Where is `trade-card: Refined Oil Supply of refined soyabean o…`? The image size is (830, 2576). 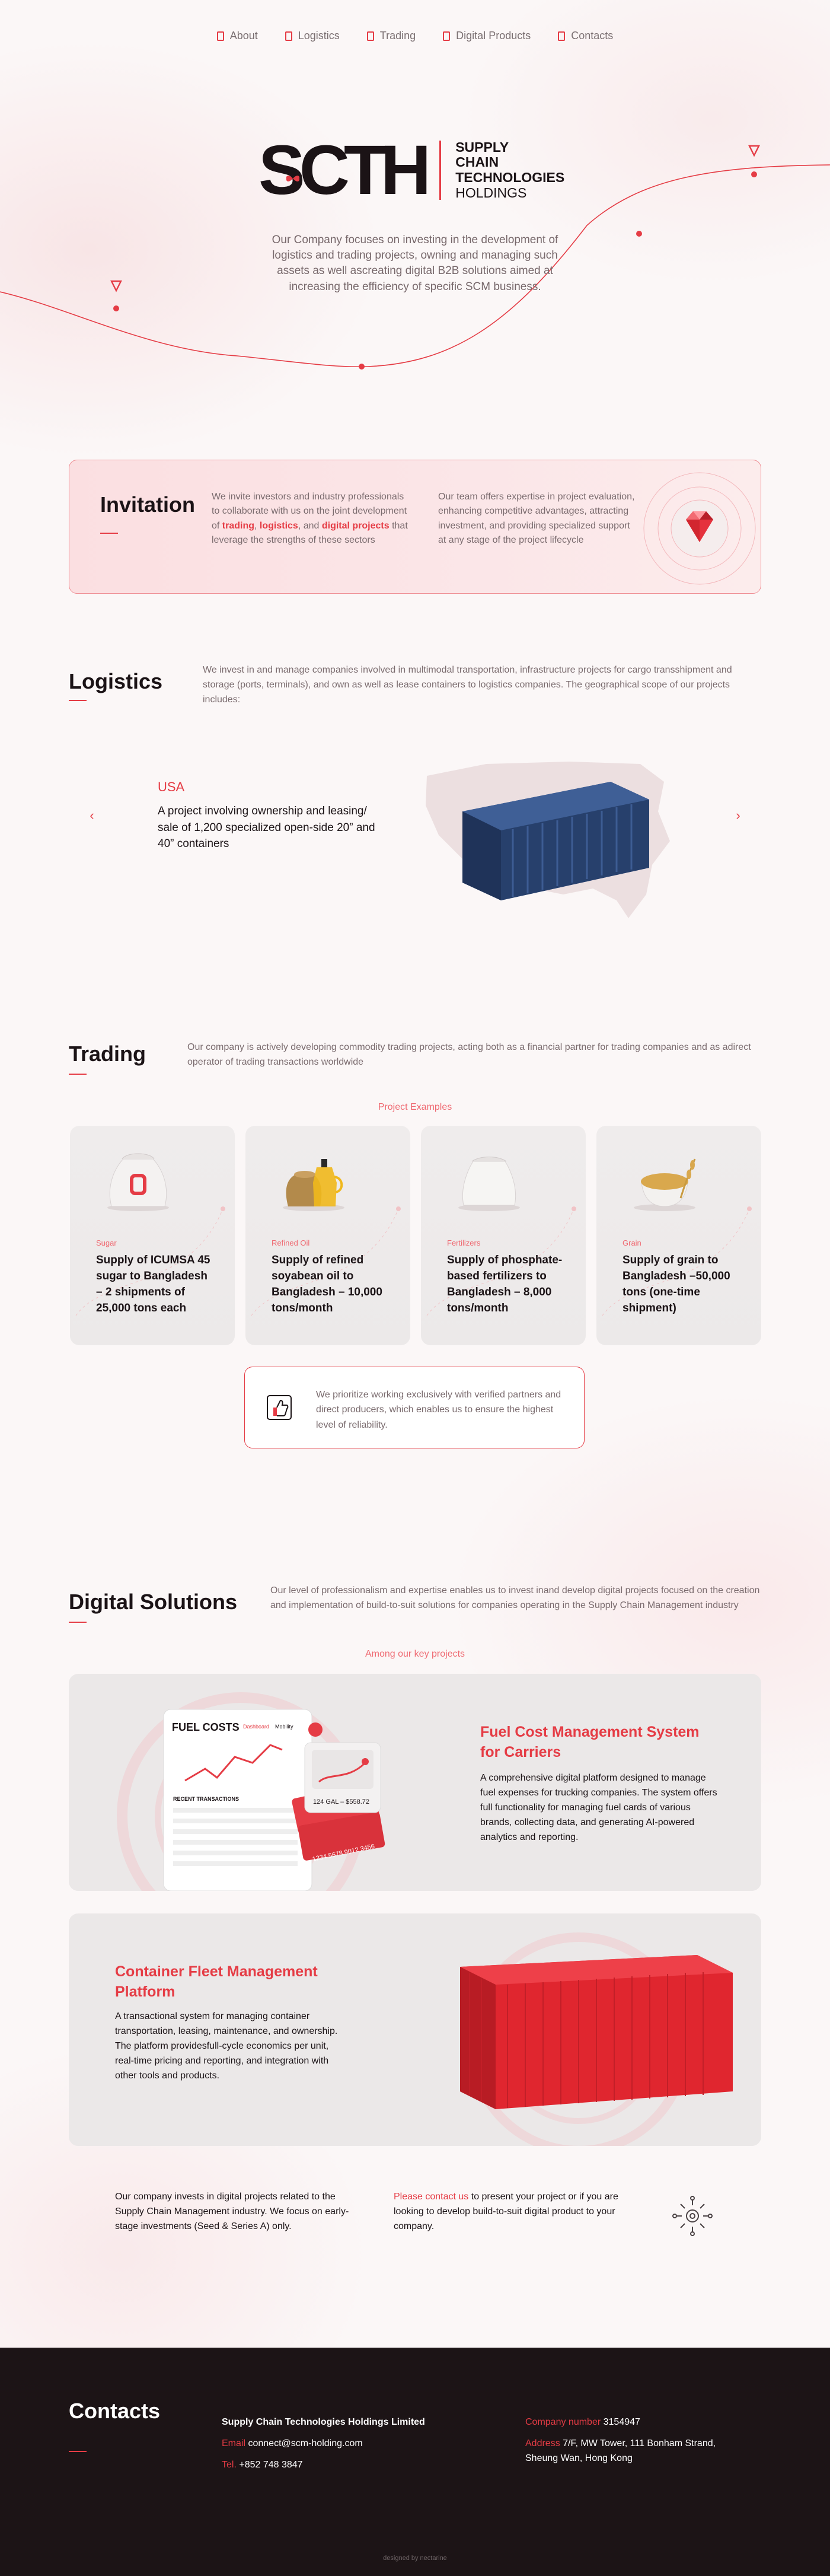
trade-card: Refined Oil Supply of refined soyabean o… is located at coordinates (328, 1235).